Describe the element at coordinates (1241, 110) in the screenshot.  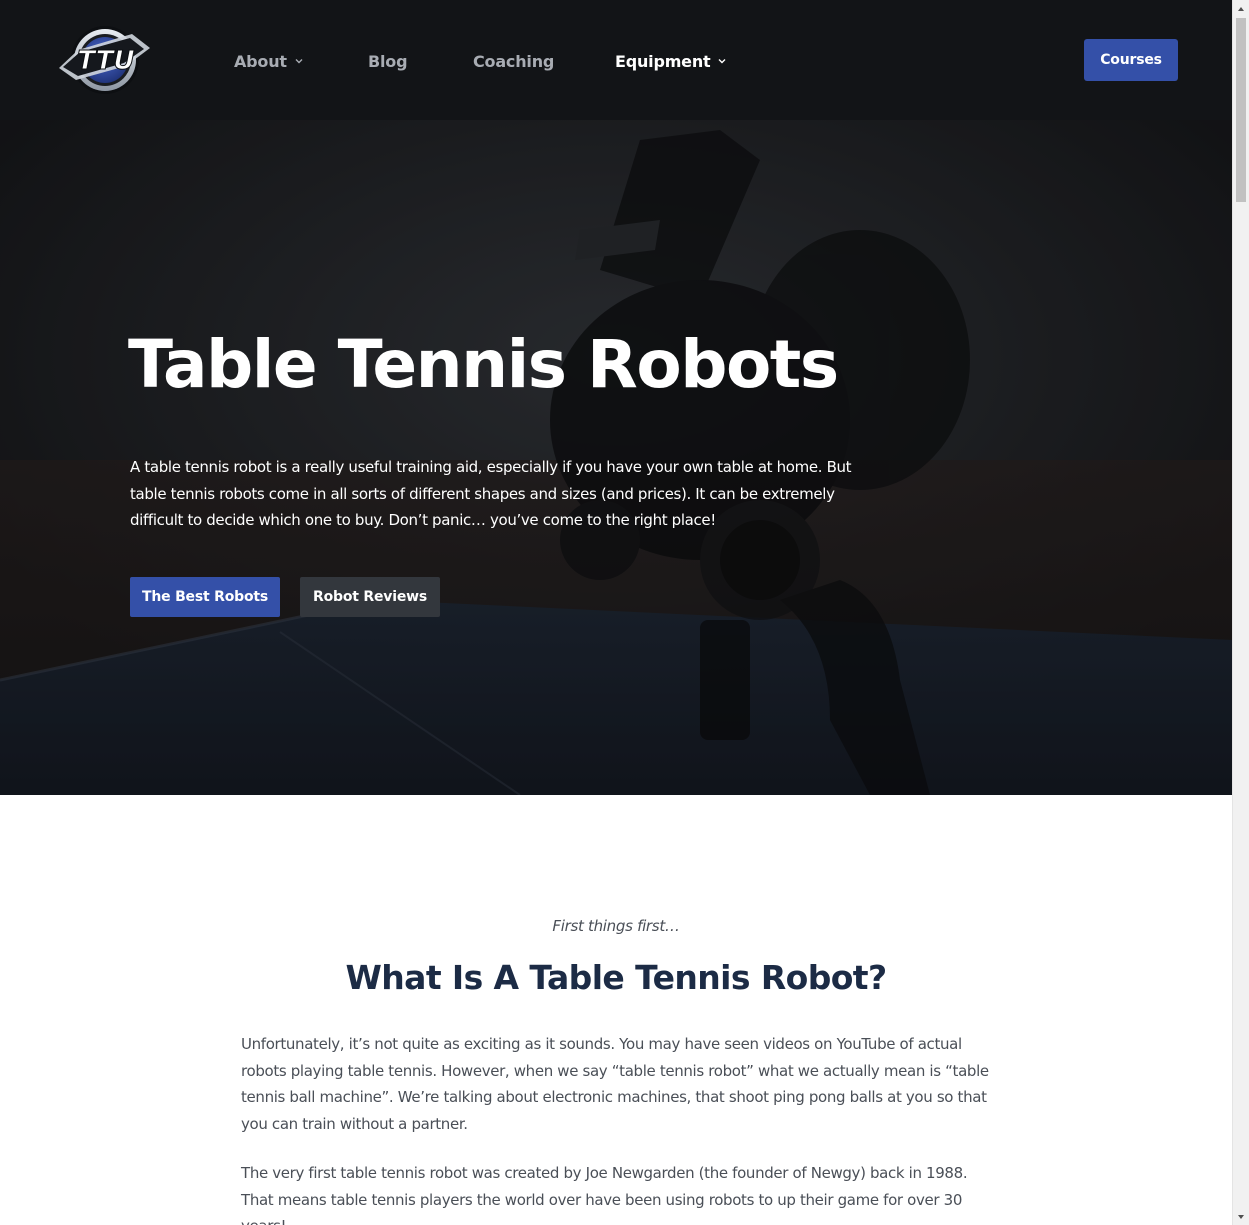
I see `scroll-thumb` at that location.